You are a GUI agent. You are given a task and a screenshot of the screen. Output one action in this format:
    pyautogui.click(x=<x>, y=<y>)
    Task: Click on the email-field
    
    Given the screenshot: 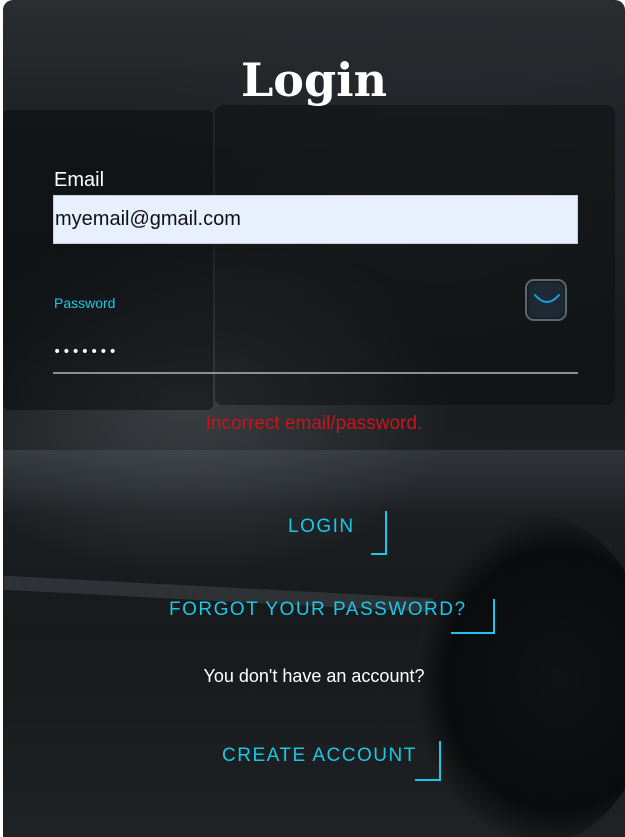 What is the action you would take?
    pyautogui.click(x=315, y=219)
    